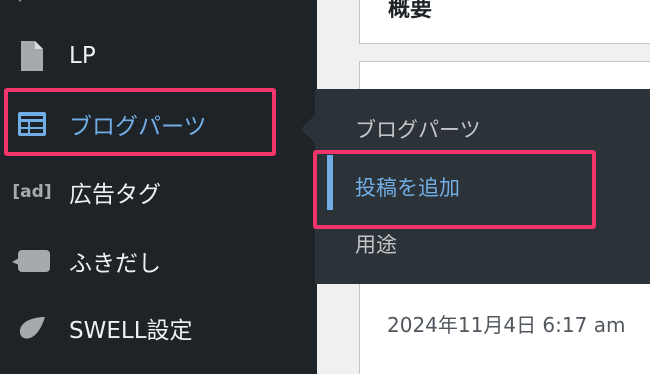 The height and width of the screenshot is (374, 650). Describe the element at coordinates (376, 244) in the screenshot. I see `submenu-item-usage: 用途` at that location.